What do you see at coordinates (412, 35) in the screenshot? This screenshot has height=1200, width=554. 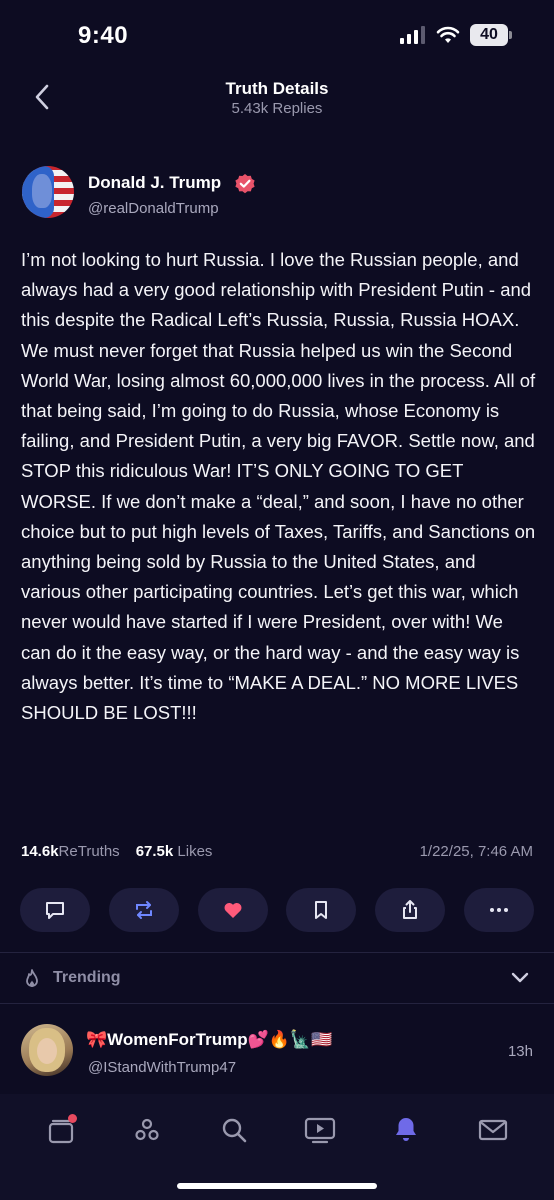 I see `cellular-signal-icon` at bounding box center [412, 35].